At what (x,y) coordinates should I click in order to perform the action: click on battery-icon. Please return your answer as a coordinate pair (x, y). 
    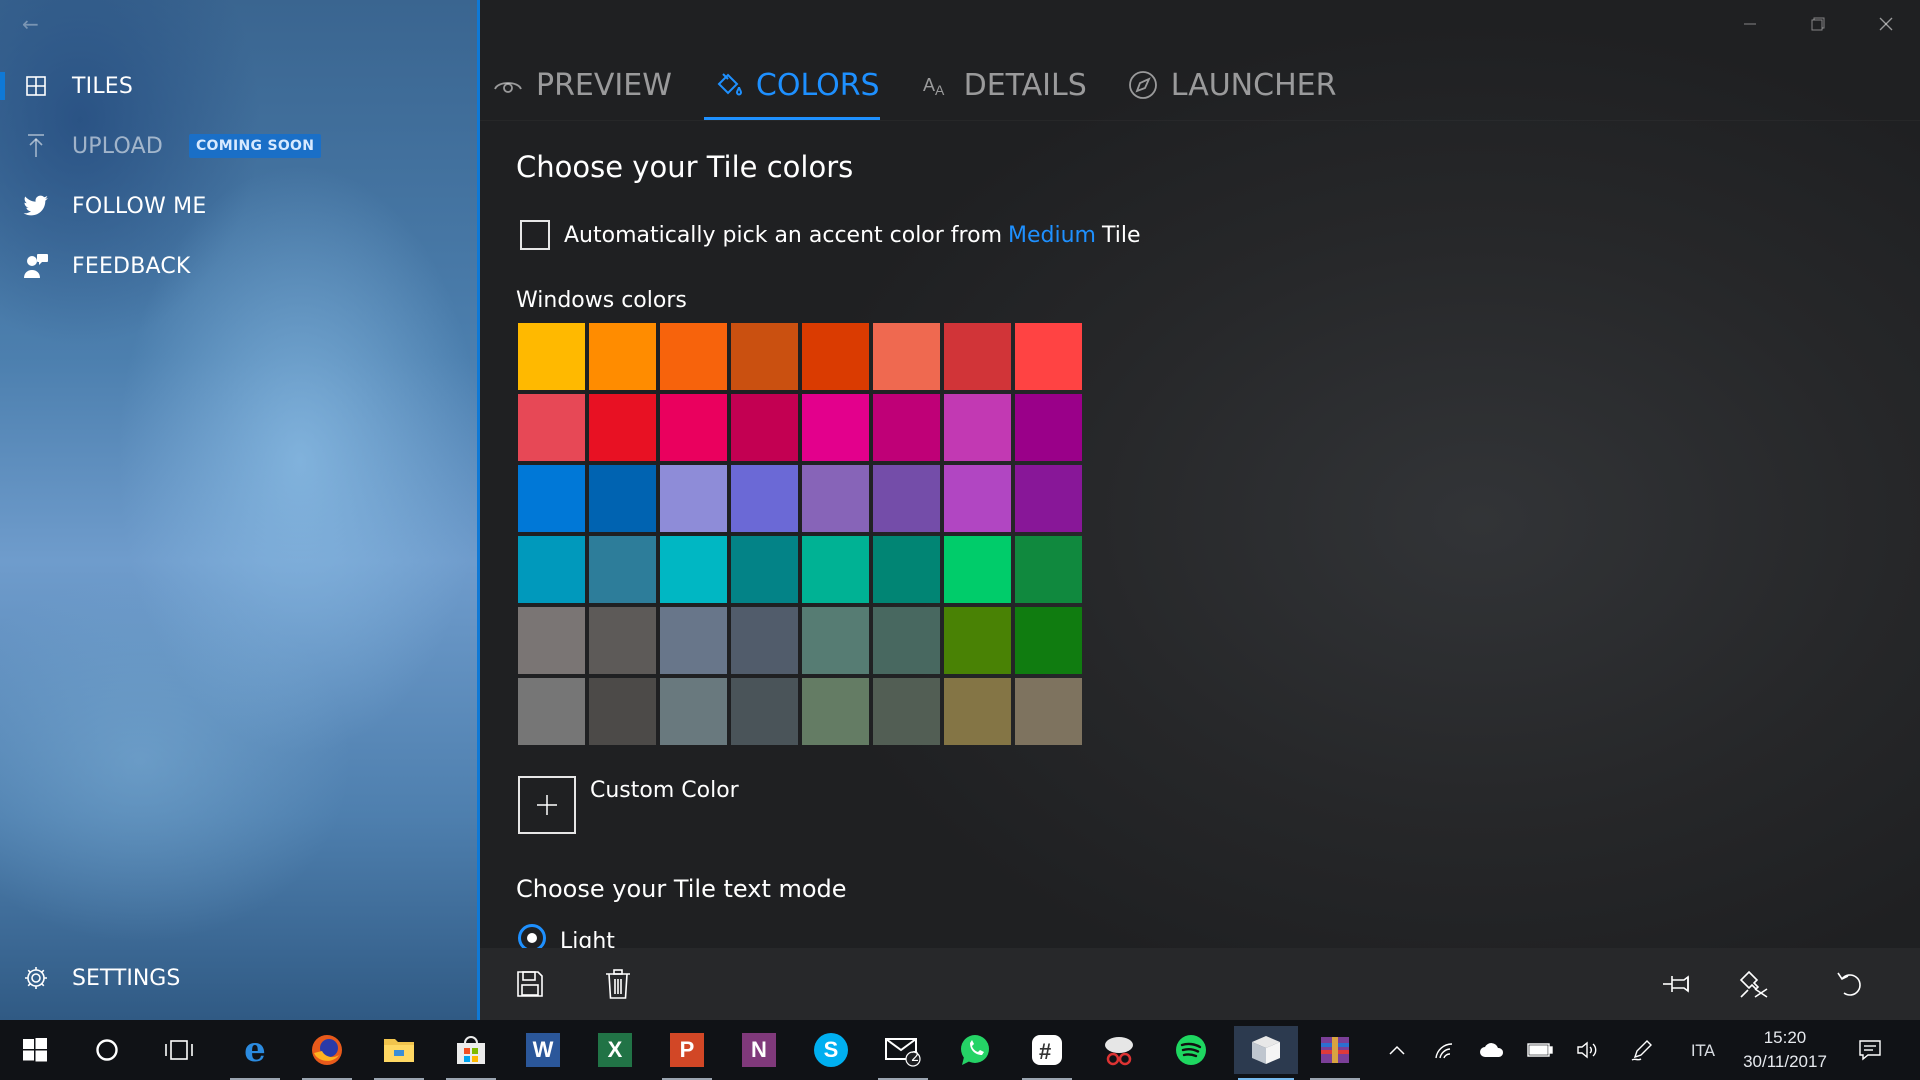
    Looking at the image, I should click on (1540, 1050).